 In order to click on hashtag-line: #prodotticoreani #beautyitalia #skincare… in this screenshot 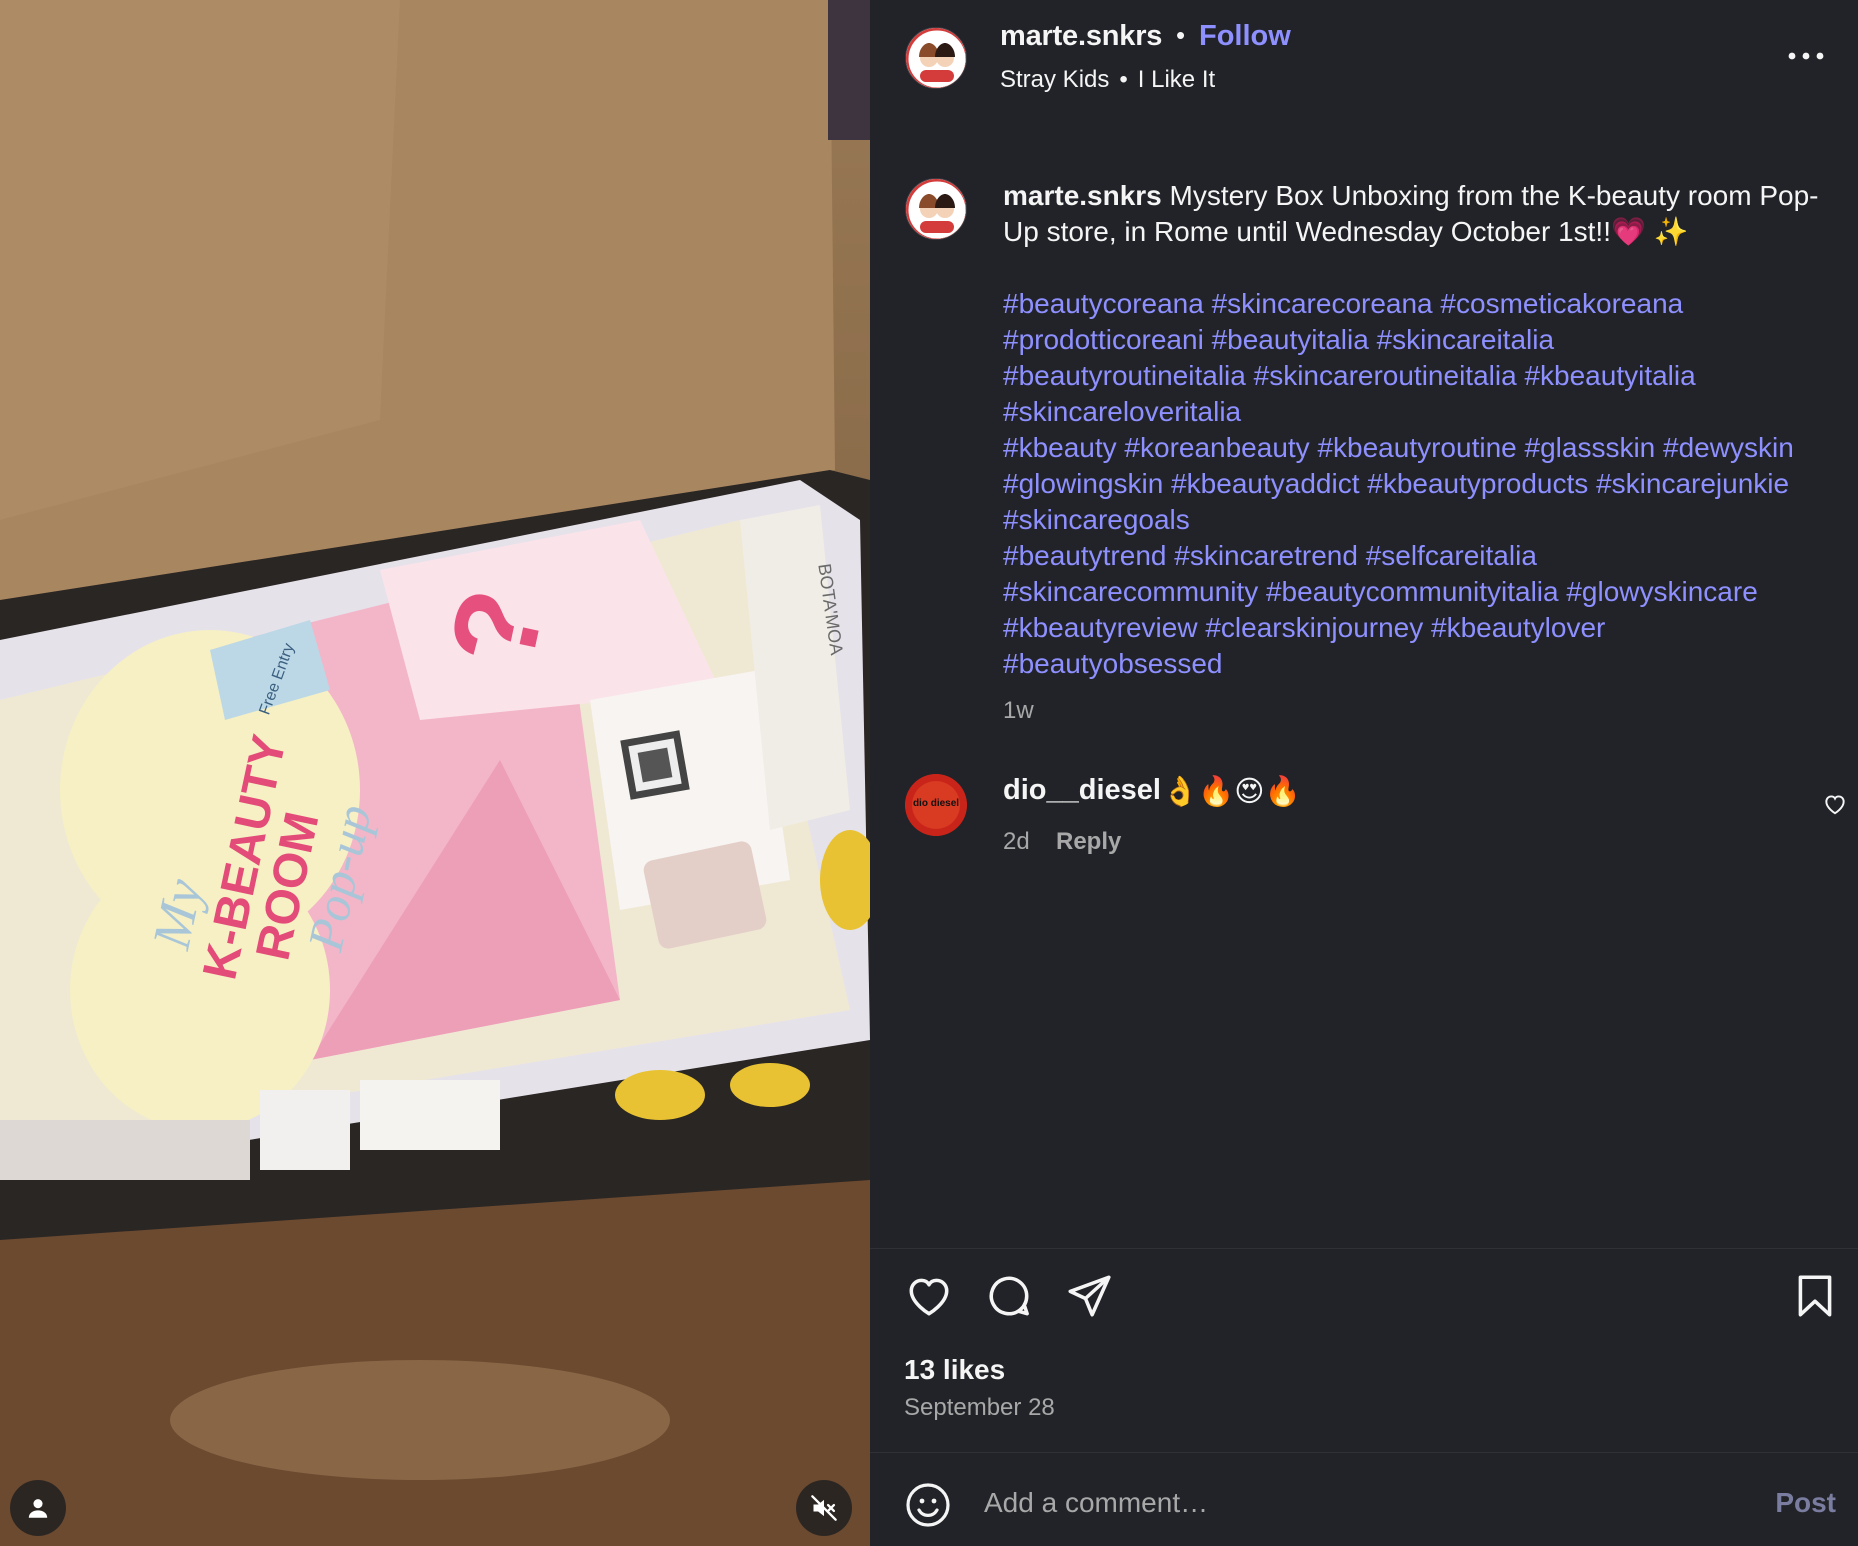, I will do `click(1423, 340)`.